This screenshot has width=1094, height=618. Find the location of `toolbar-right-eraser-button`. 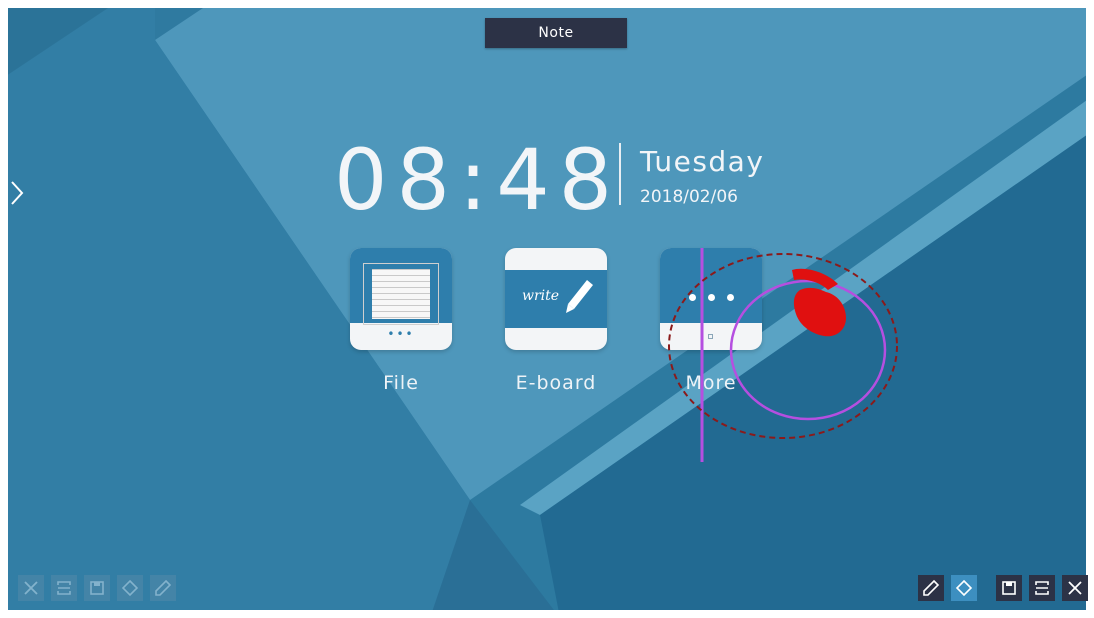

toolbar-right-eraser-button is located at coordinates (964, 588).